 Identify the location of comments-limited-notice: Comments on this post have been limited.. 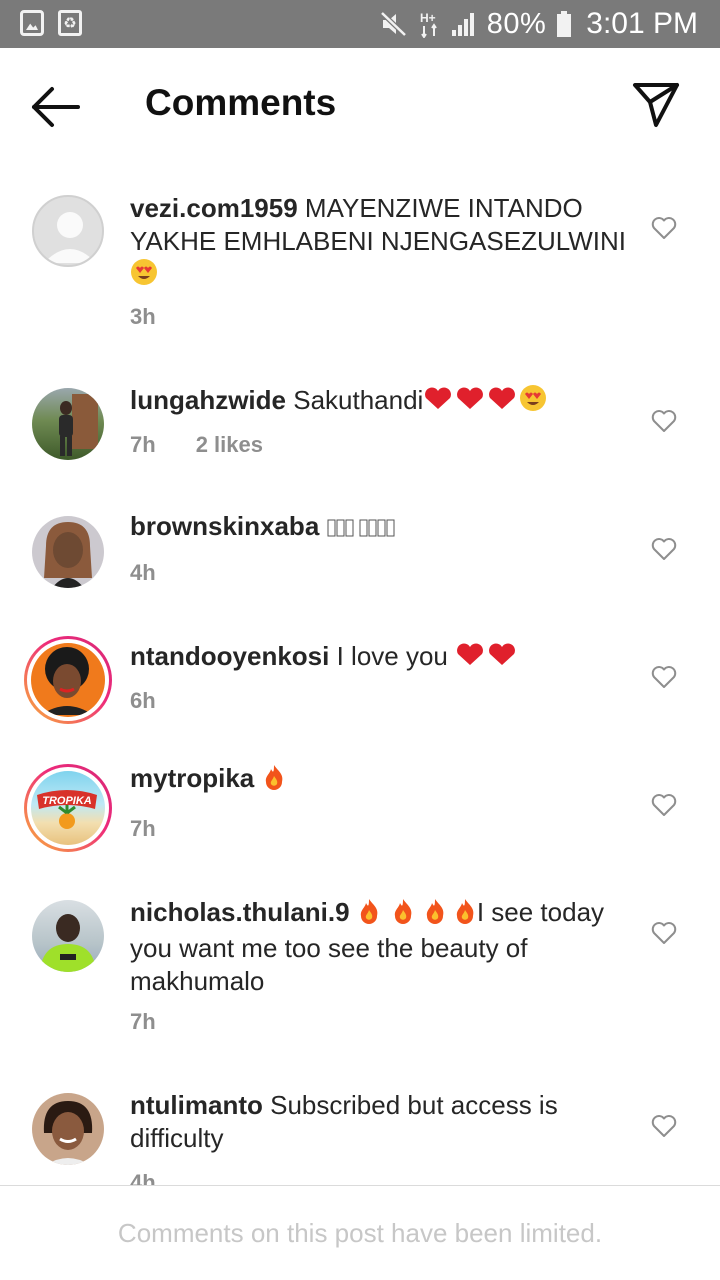
(360, 1233).